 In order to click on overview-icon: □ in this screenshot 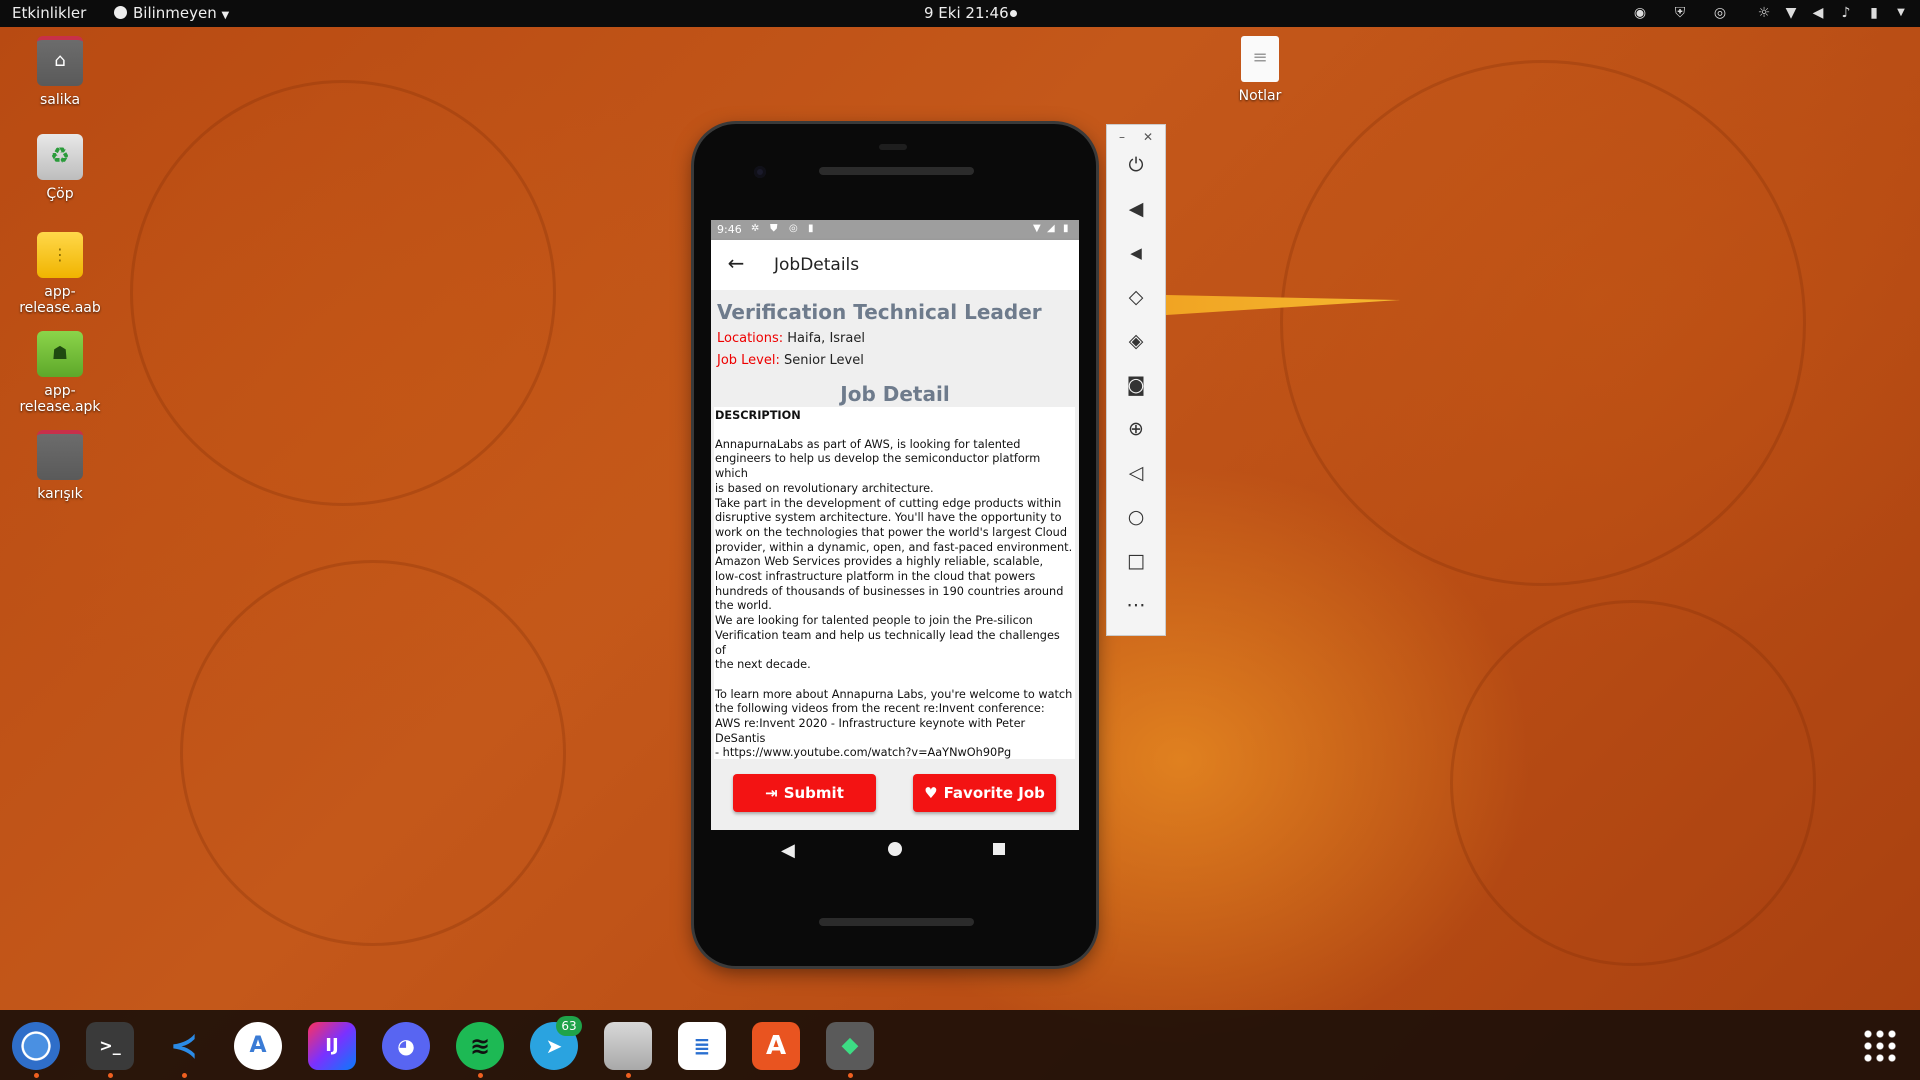, I will do `click(1136, 561)`.